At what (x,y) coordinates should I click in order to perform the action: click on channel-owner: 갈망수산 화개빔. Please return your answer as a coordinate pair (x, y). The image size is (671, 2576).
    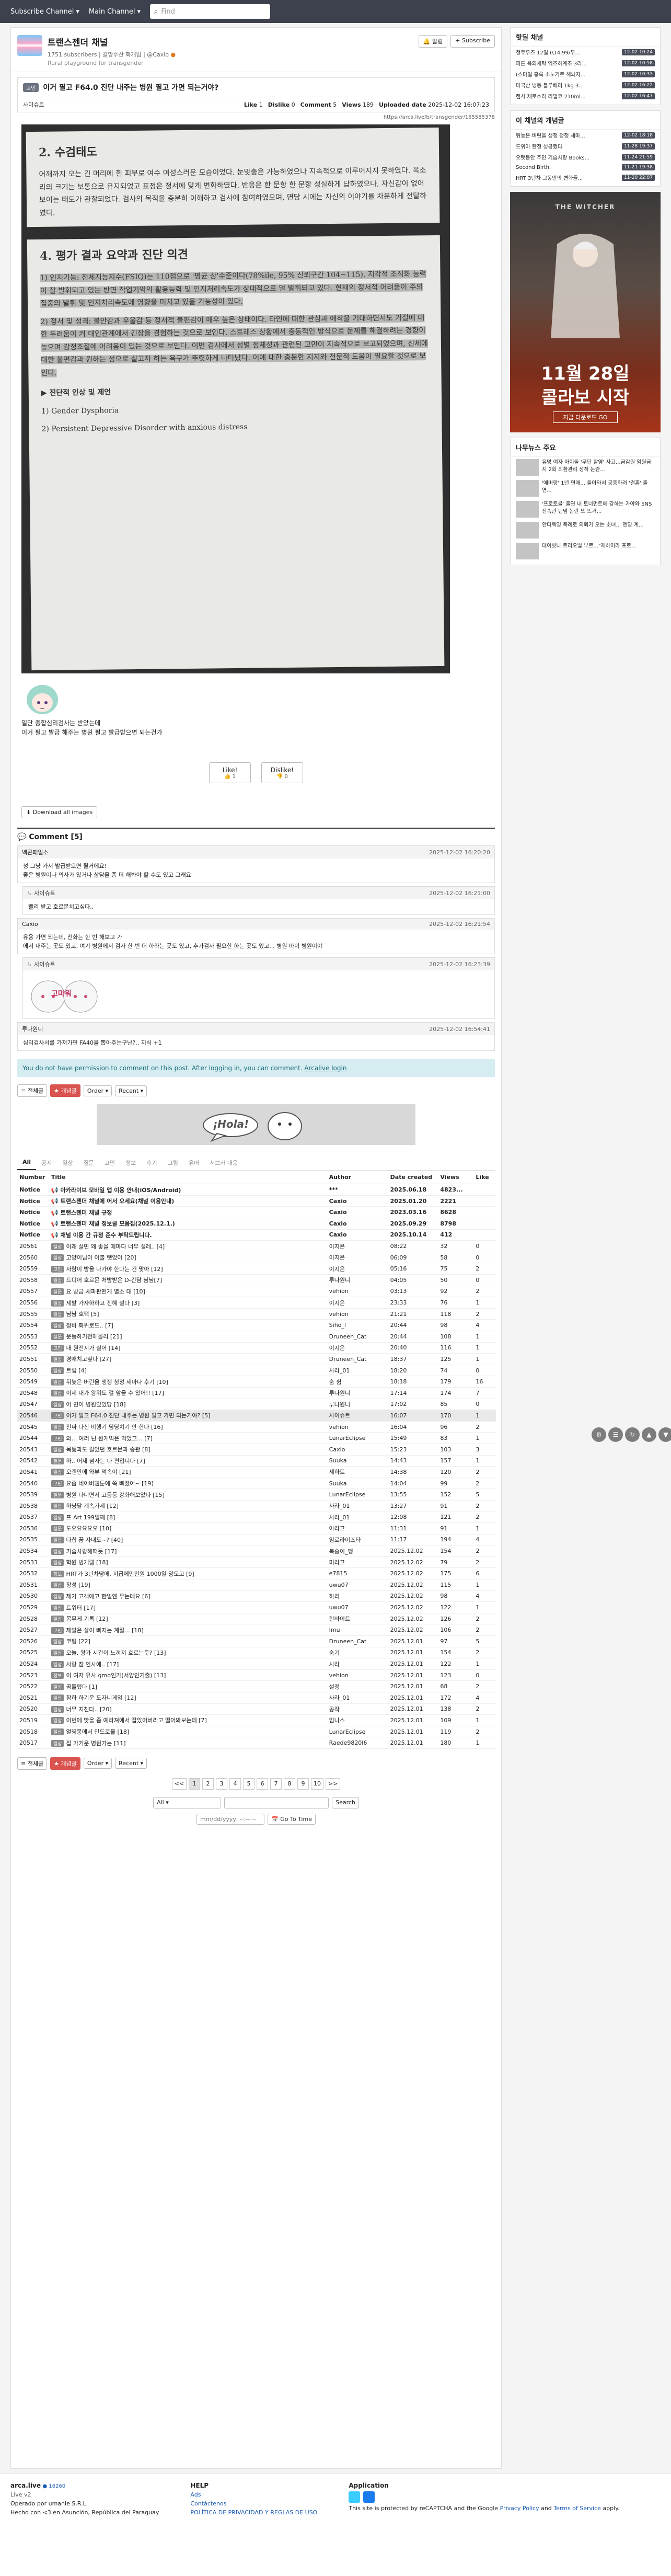
    Looking at the image, I should click on (121, 55).